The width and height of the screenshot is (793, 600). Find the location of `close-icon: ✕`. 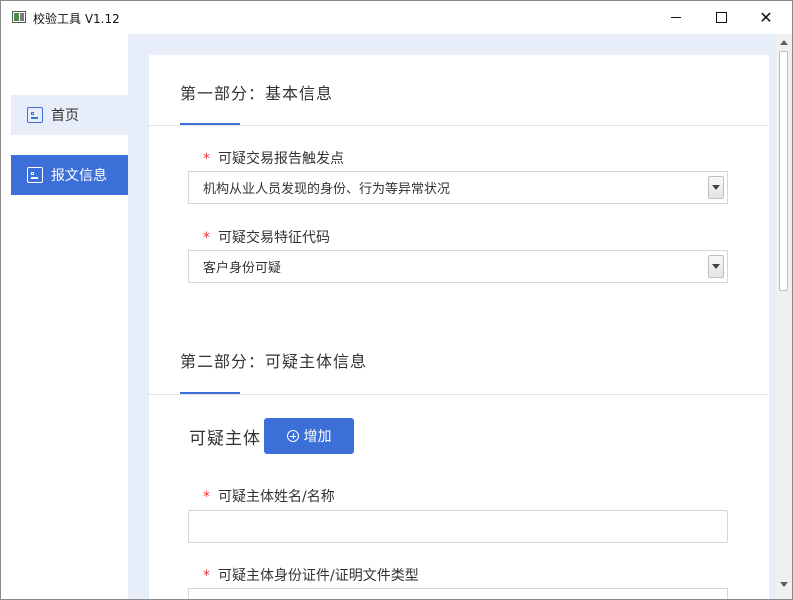

close-icon: ✕ is located at coordinates (766, 17).